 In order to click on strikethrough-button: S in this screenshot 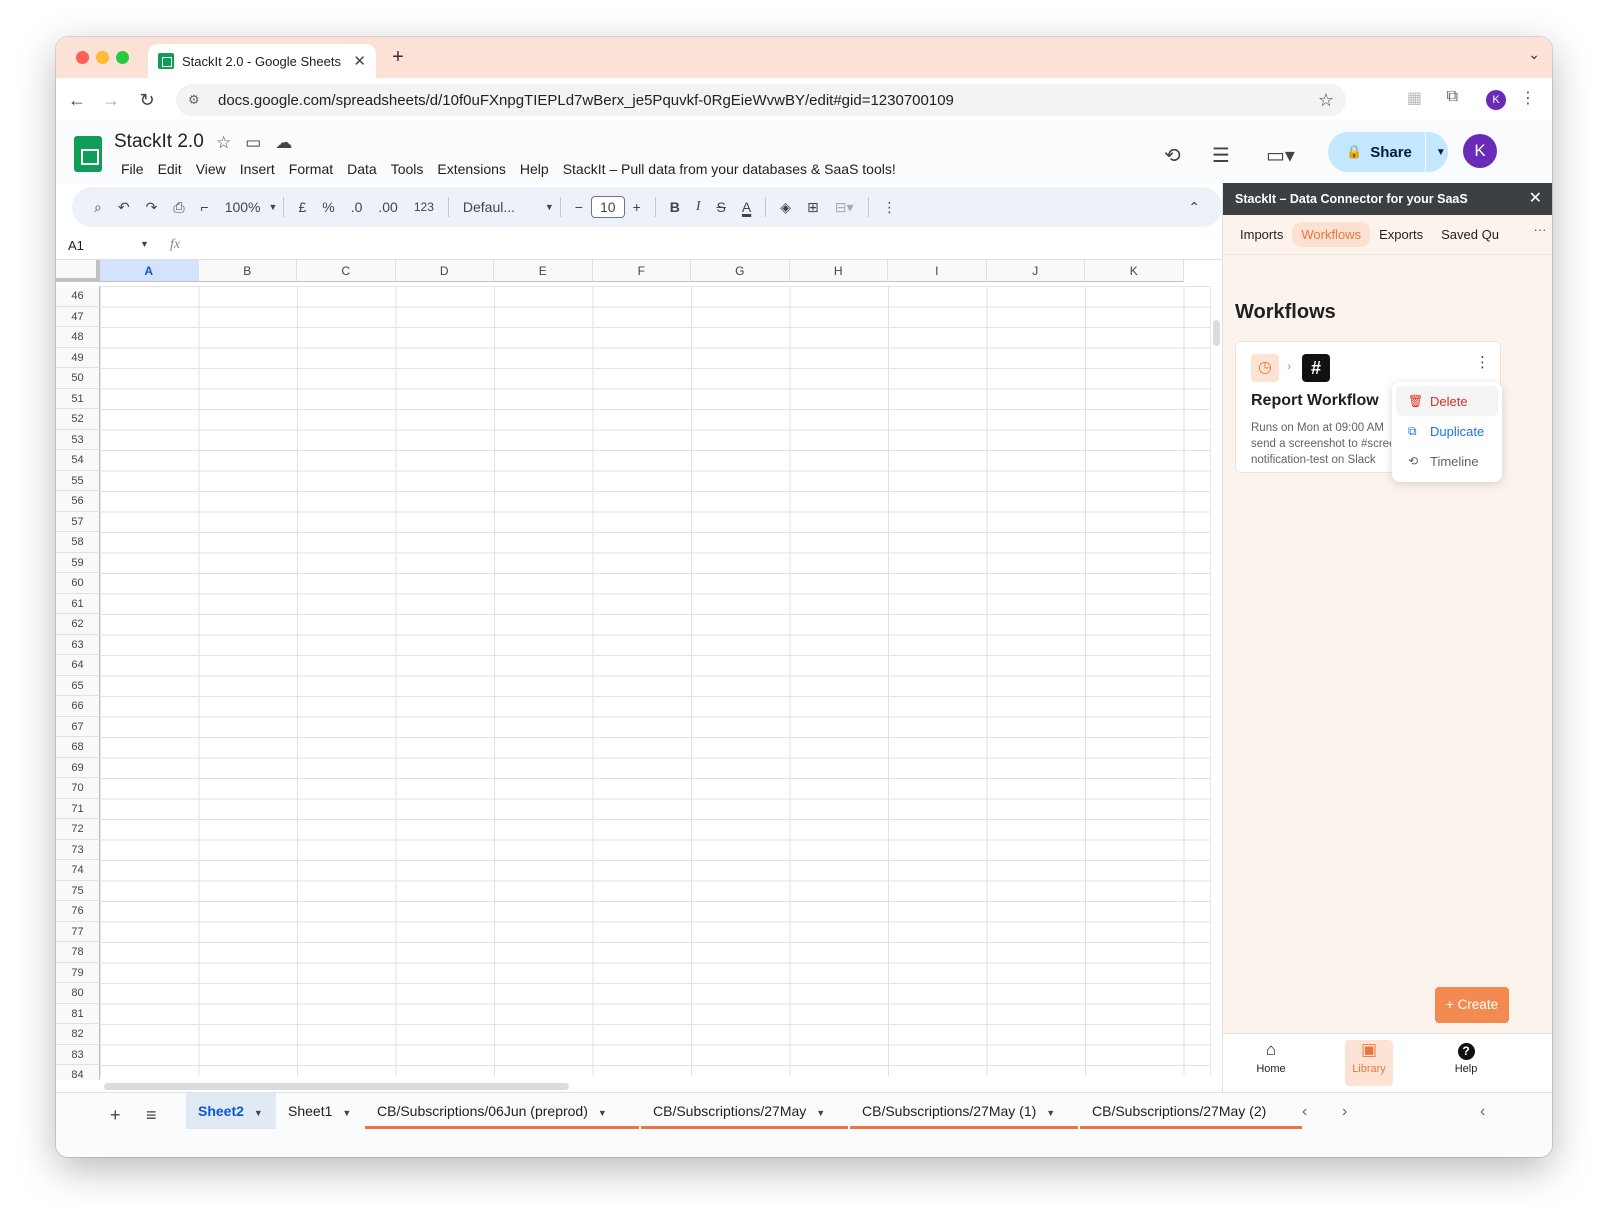, I will do `click(721, 207)`.